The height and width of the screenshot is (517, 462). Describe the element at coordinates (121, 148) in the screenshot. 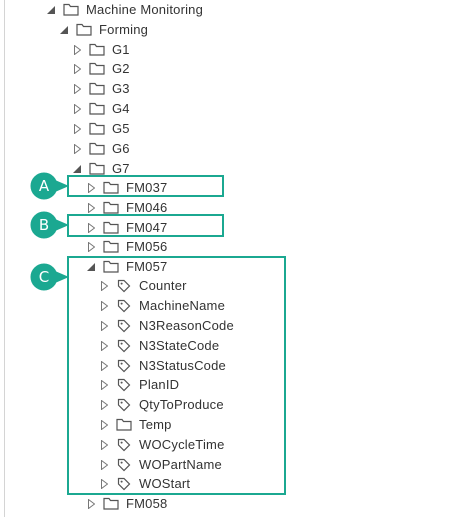

I see `node-label: G6` at that location.